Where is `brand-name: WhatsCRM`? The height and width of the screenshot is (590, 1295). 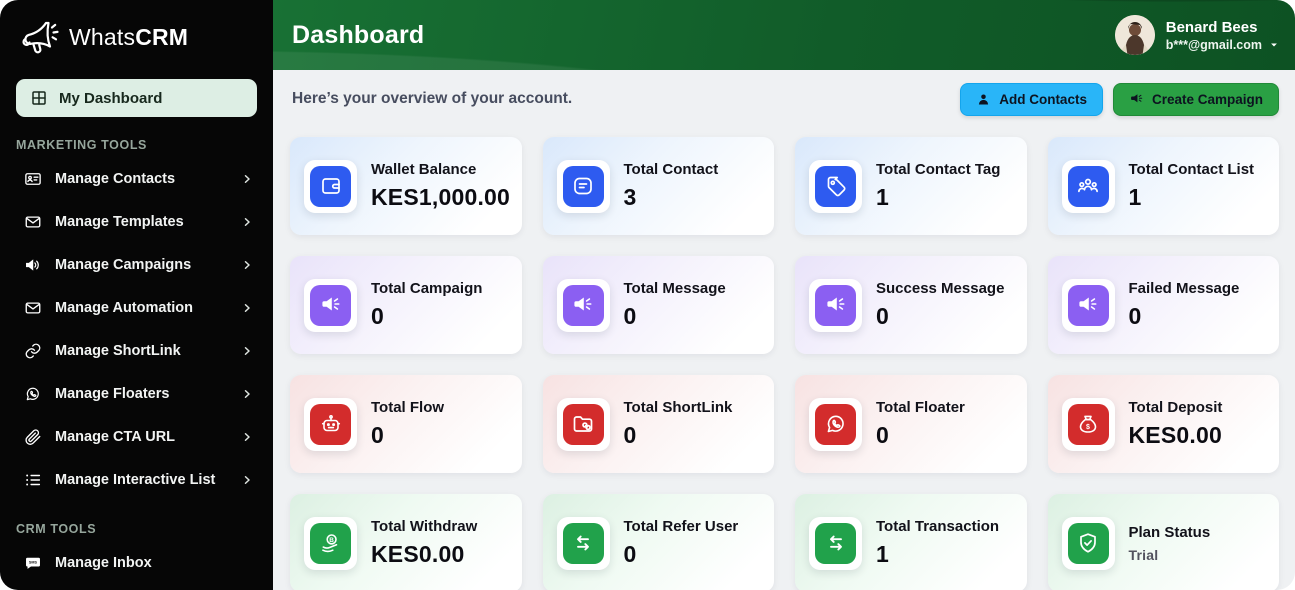
brand-name: WhatsCRM is located at coordinates (129, 36).